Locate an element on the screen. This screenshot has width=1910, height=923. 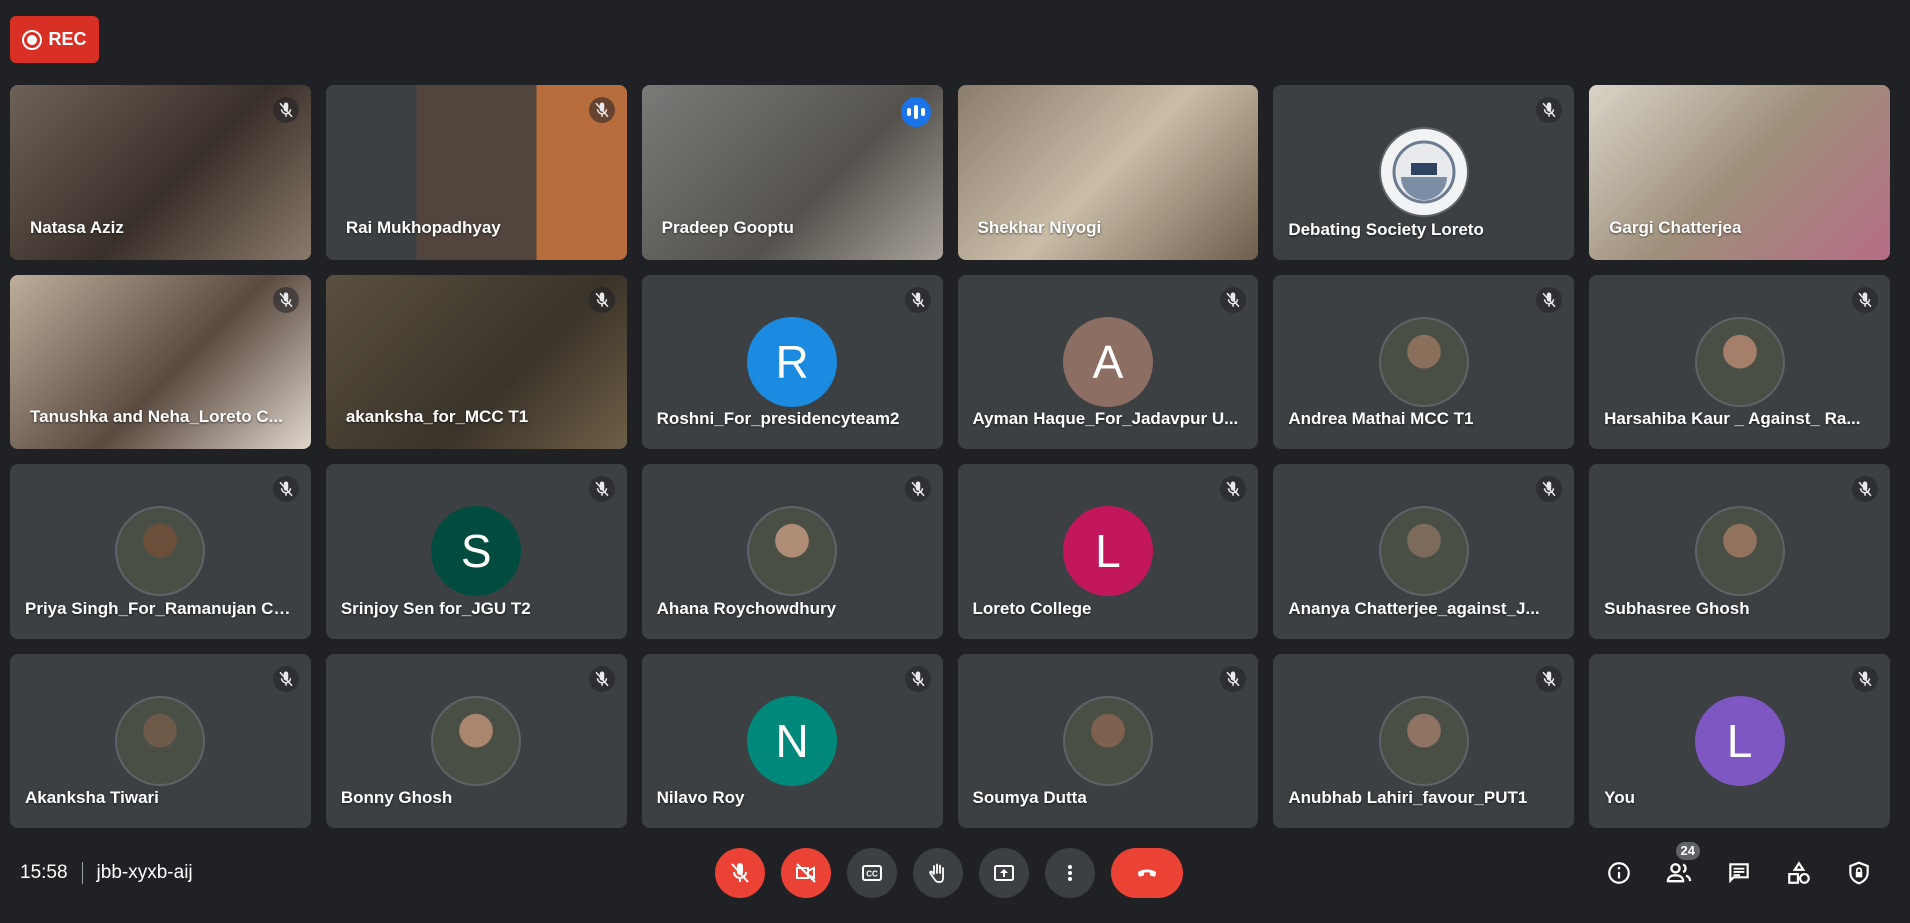
divider is located at coordinates (82, 873).